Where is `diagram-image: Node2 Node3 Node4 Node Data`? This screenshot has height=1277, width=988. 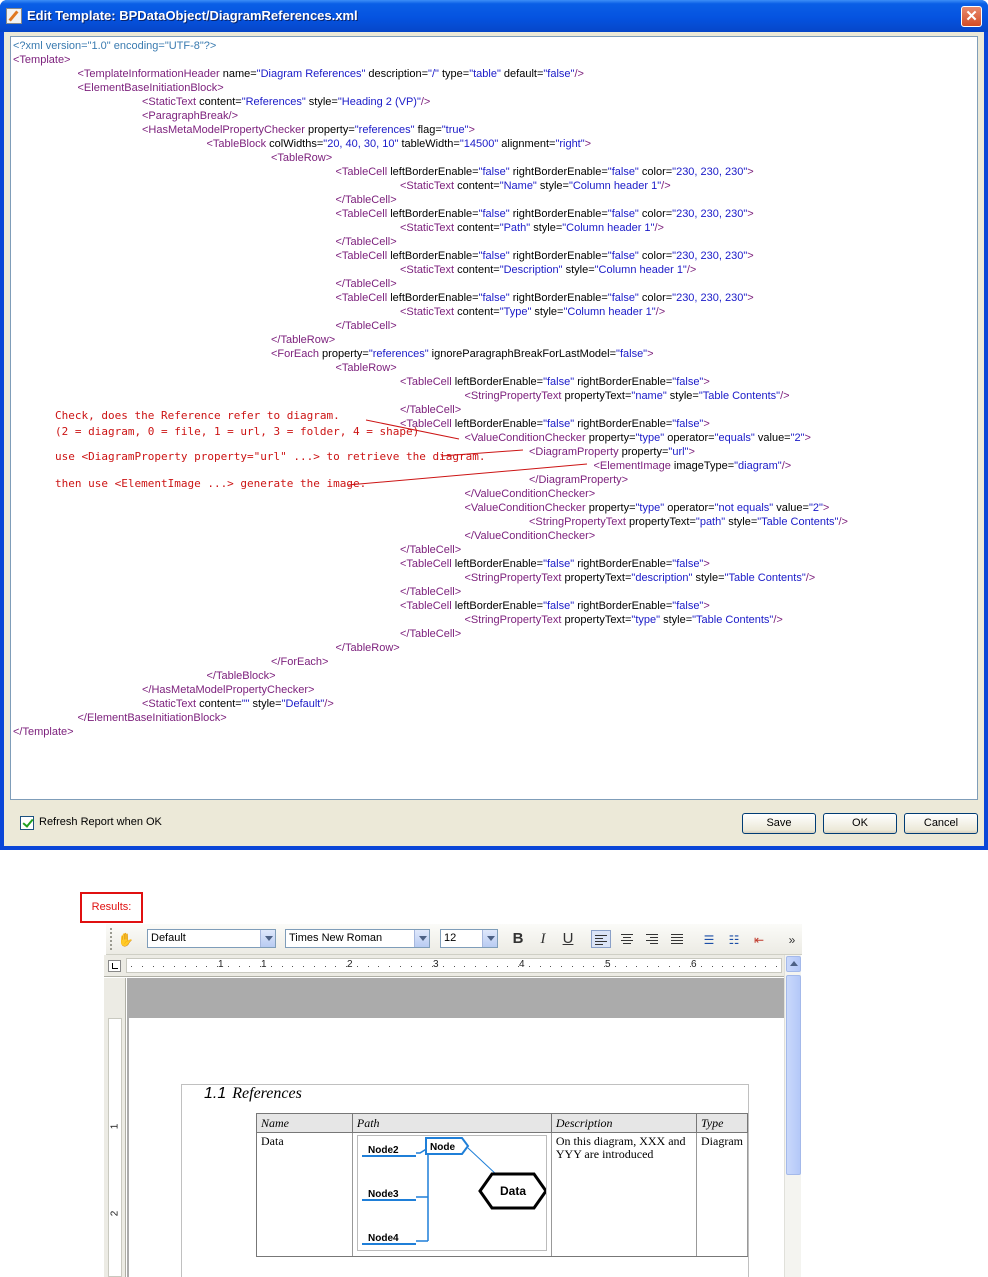 diagram-image: Node2 Node3 Node4 Node Data is located at coordinates (451, 1193).